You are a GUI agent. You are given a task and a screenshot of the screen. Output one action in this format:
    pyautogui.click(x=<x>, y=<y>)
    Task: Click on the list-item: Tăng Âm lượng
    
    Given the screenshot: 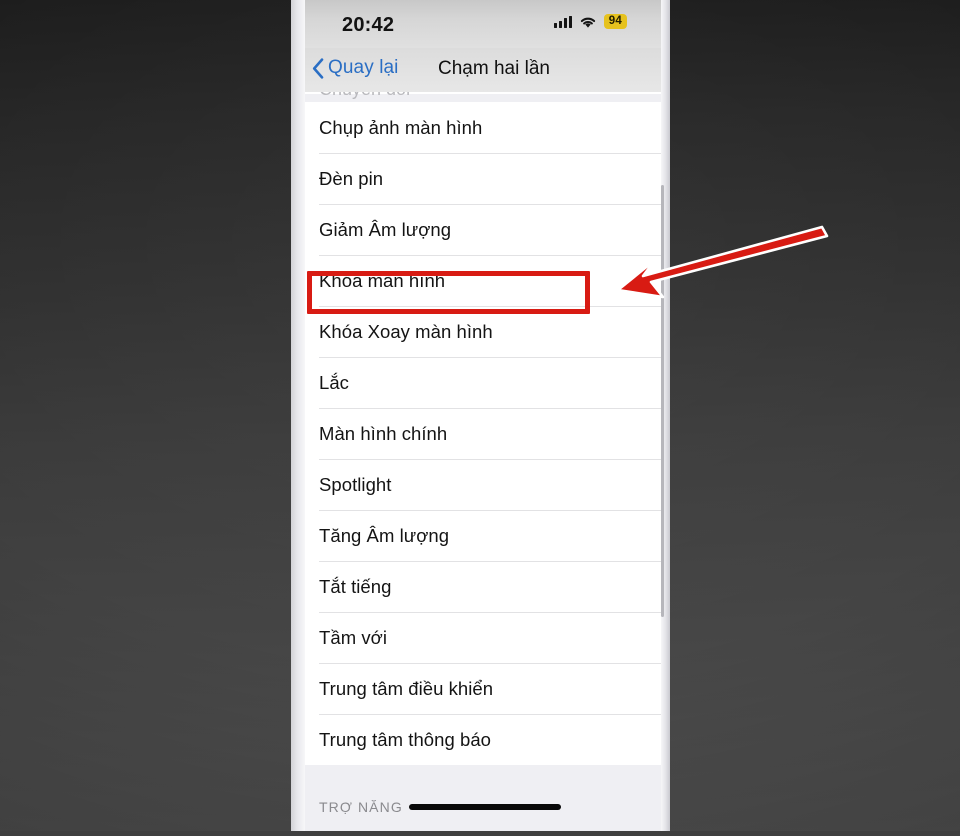 What is the action you would take?
    pyautogui.click(x=483, y=535)
    